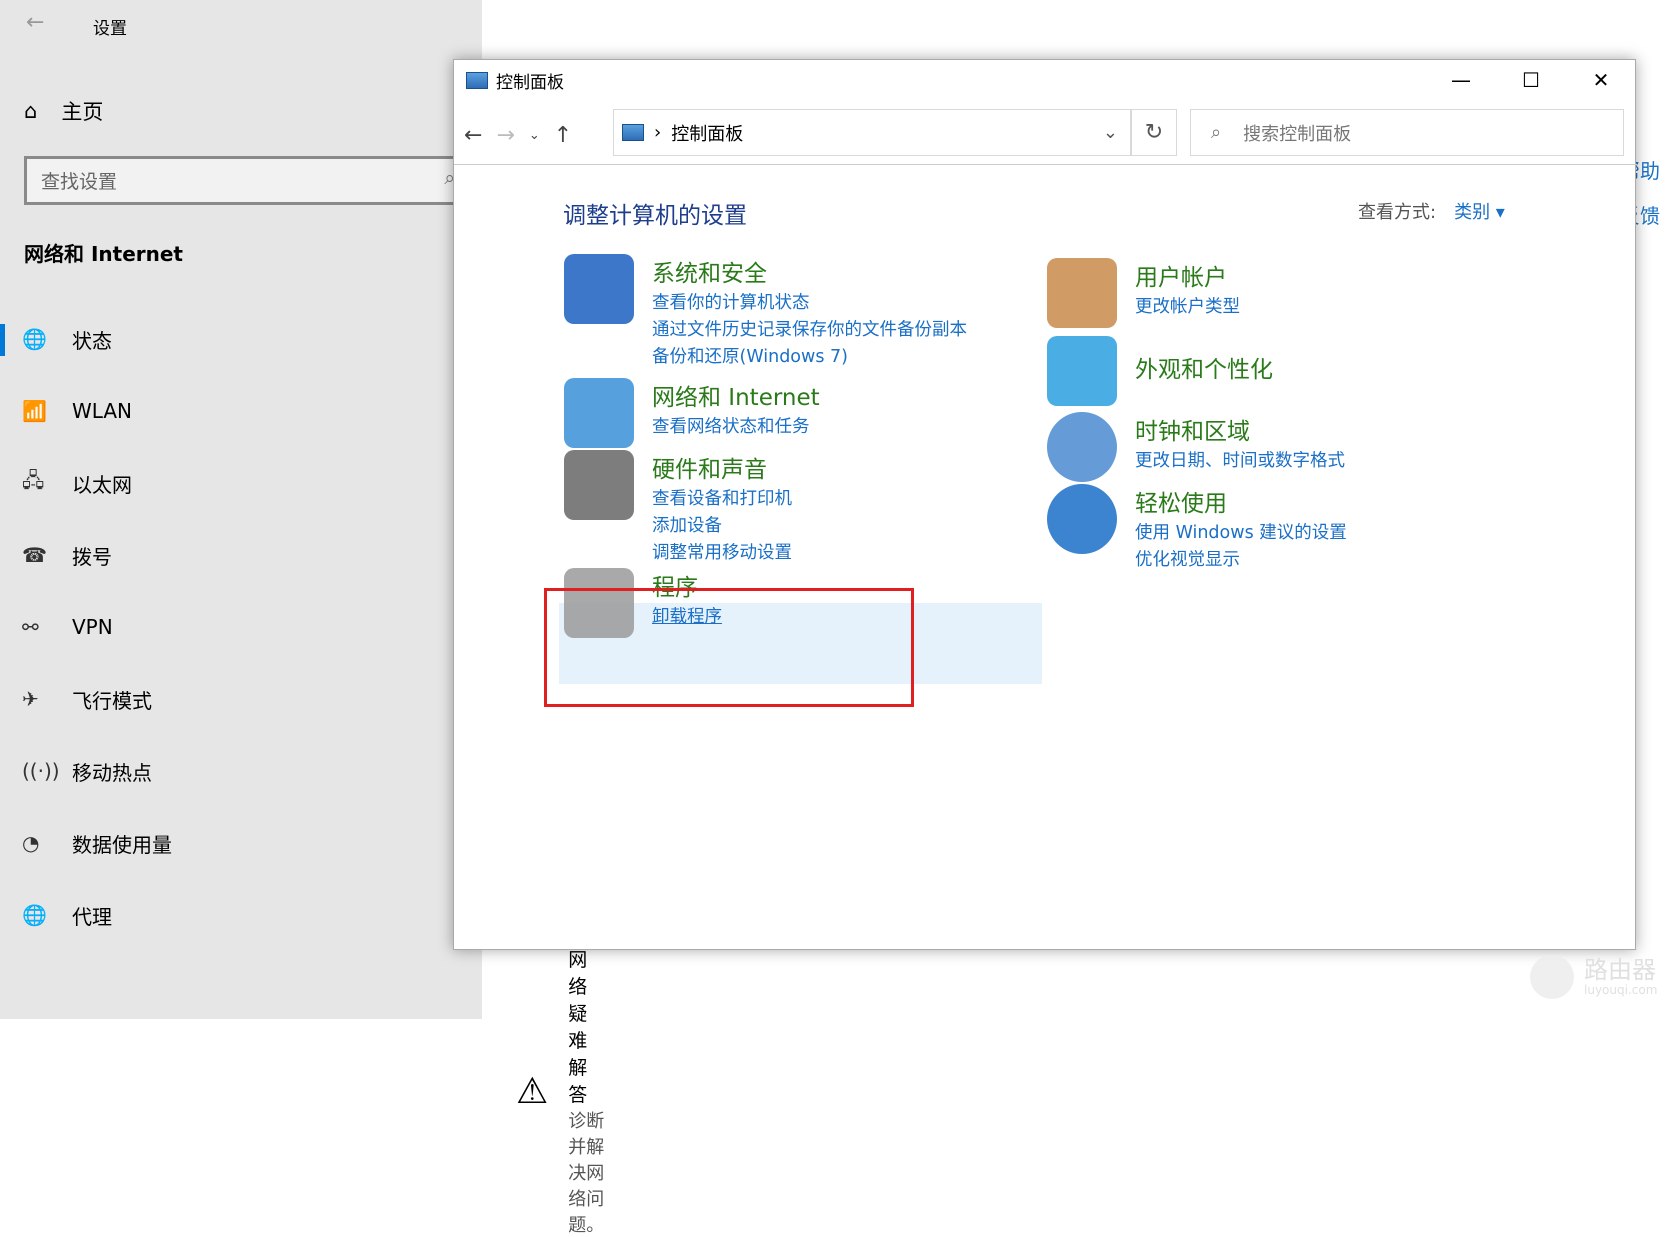  Describe the element at coordinates (235, 339) in the screenshot. I see `nav-item: 🌐 状态` at that location.